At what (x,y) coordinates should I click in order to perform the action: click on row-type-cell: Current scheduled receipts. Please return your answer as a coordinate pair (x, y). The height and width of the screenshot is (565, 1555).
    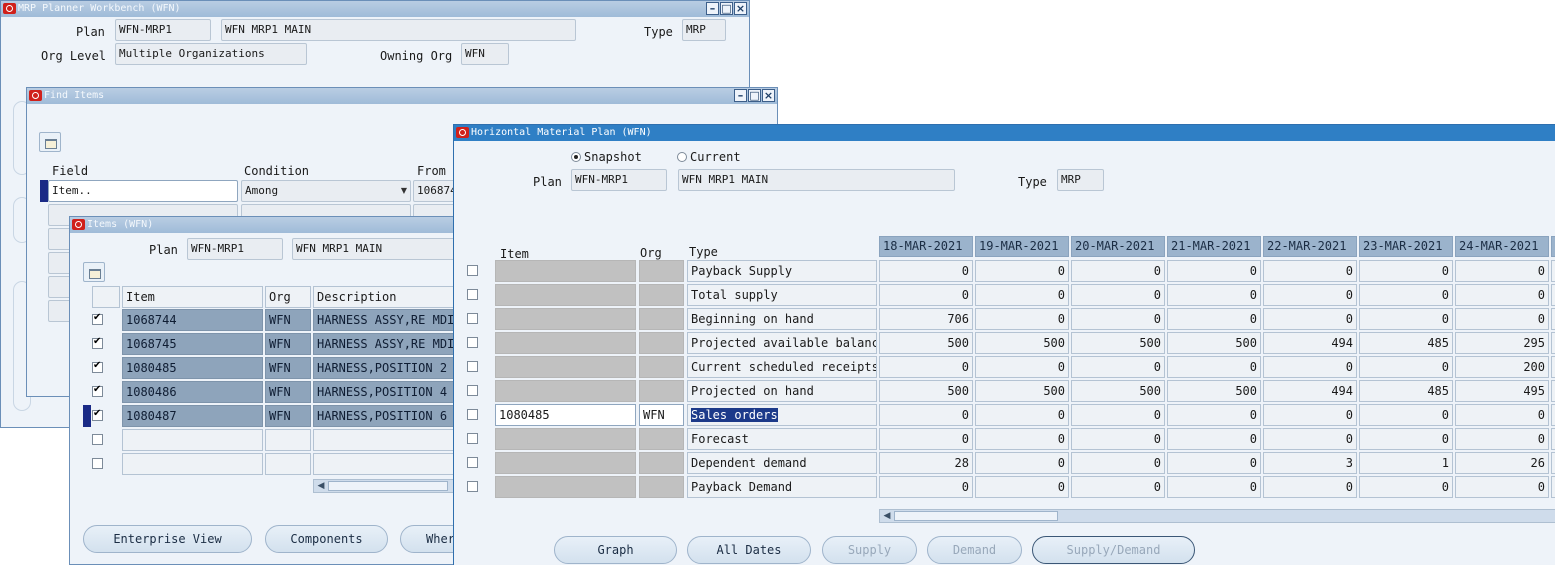
    Looking at the image, I should click on (782, 367).